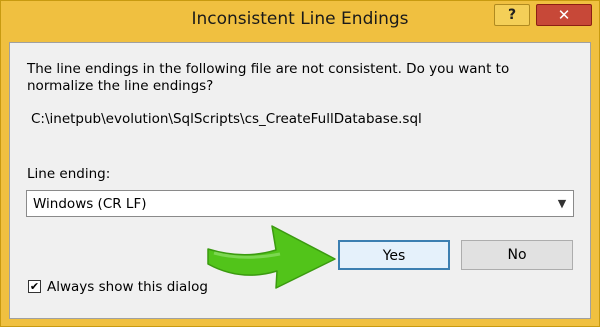 This screenshot has height=327, width=600. I want to click on always-show-label: Always show this dialog, so click(127, 287).